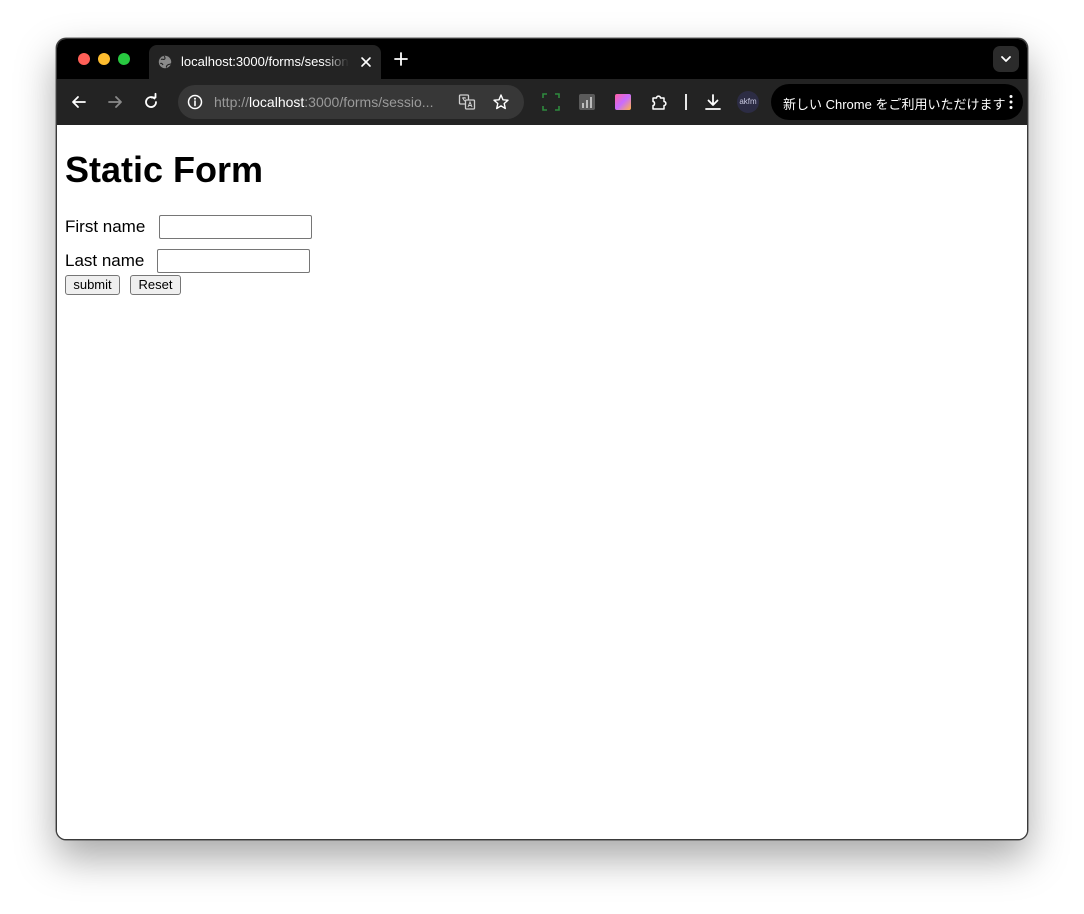  What do you see at coordinates (105, 260) in the screenshot?
I see `last-name-label: Last name` at bounding box center [105, 260].